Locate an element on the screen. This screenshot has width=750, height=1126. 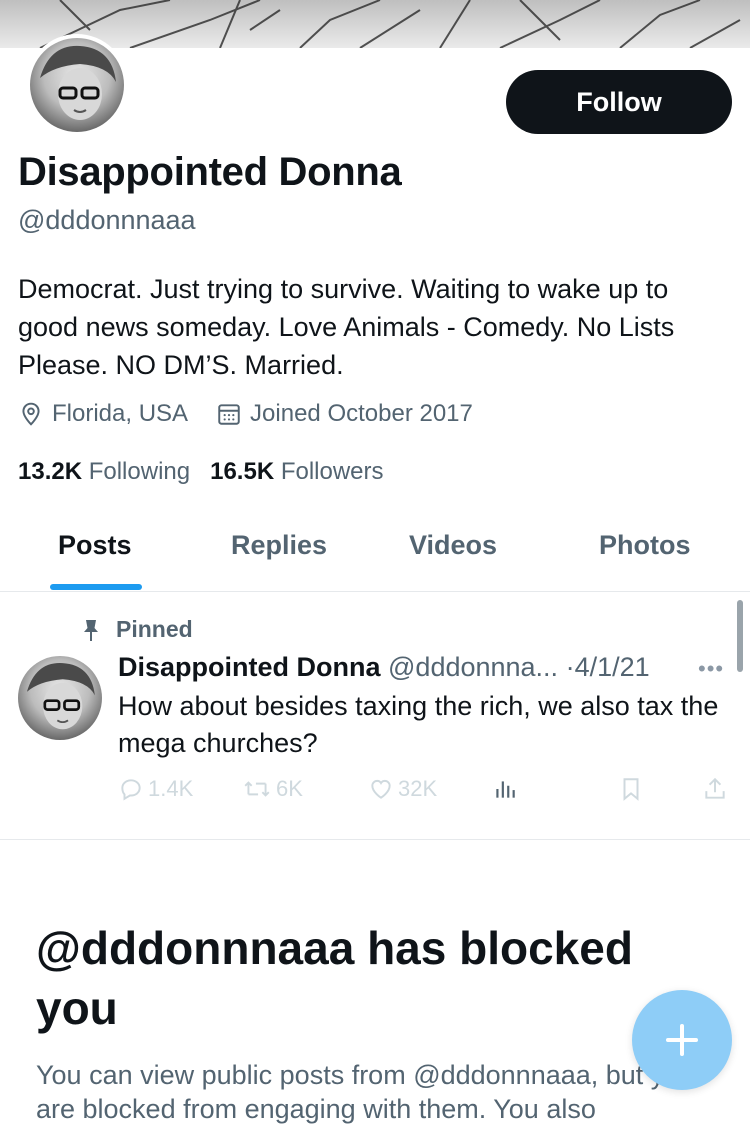
pinned-indicator: Pinned is located at coordinates (136, 629).